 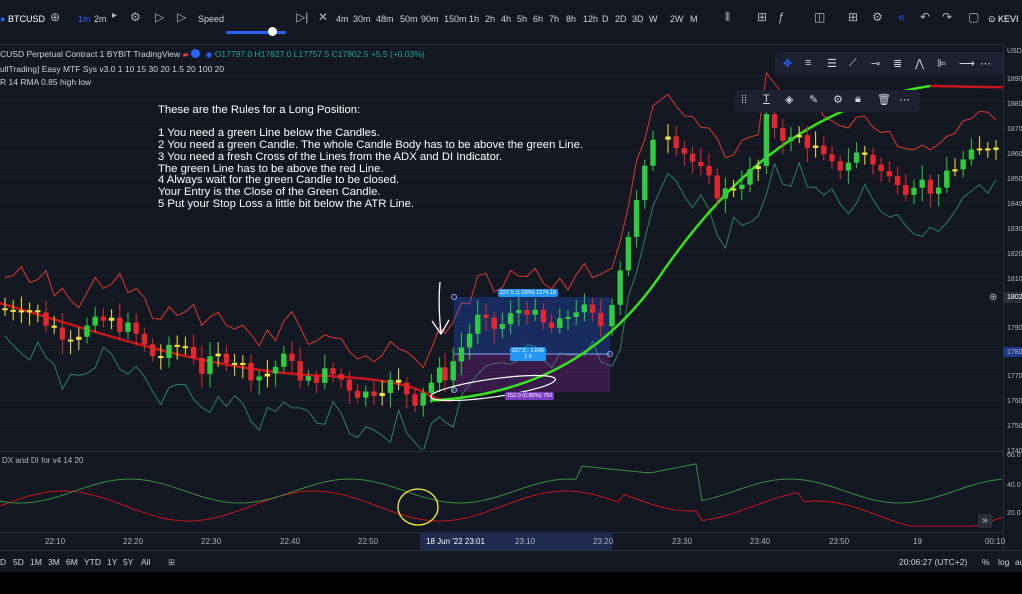 I want to click on price-tick: 1770, so click(x=1014, y=376).